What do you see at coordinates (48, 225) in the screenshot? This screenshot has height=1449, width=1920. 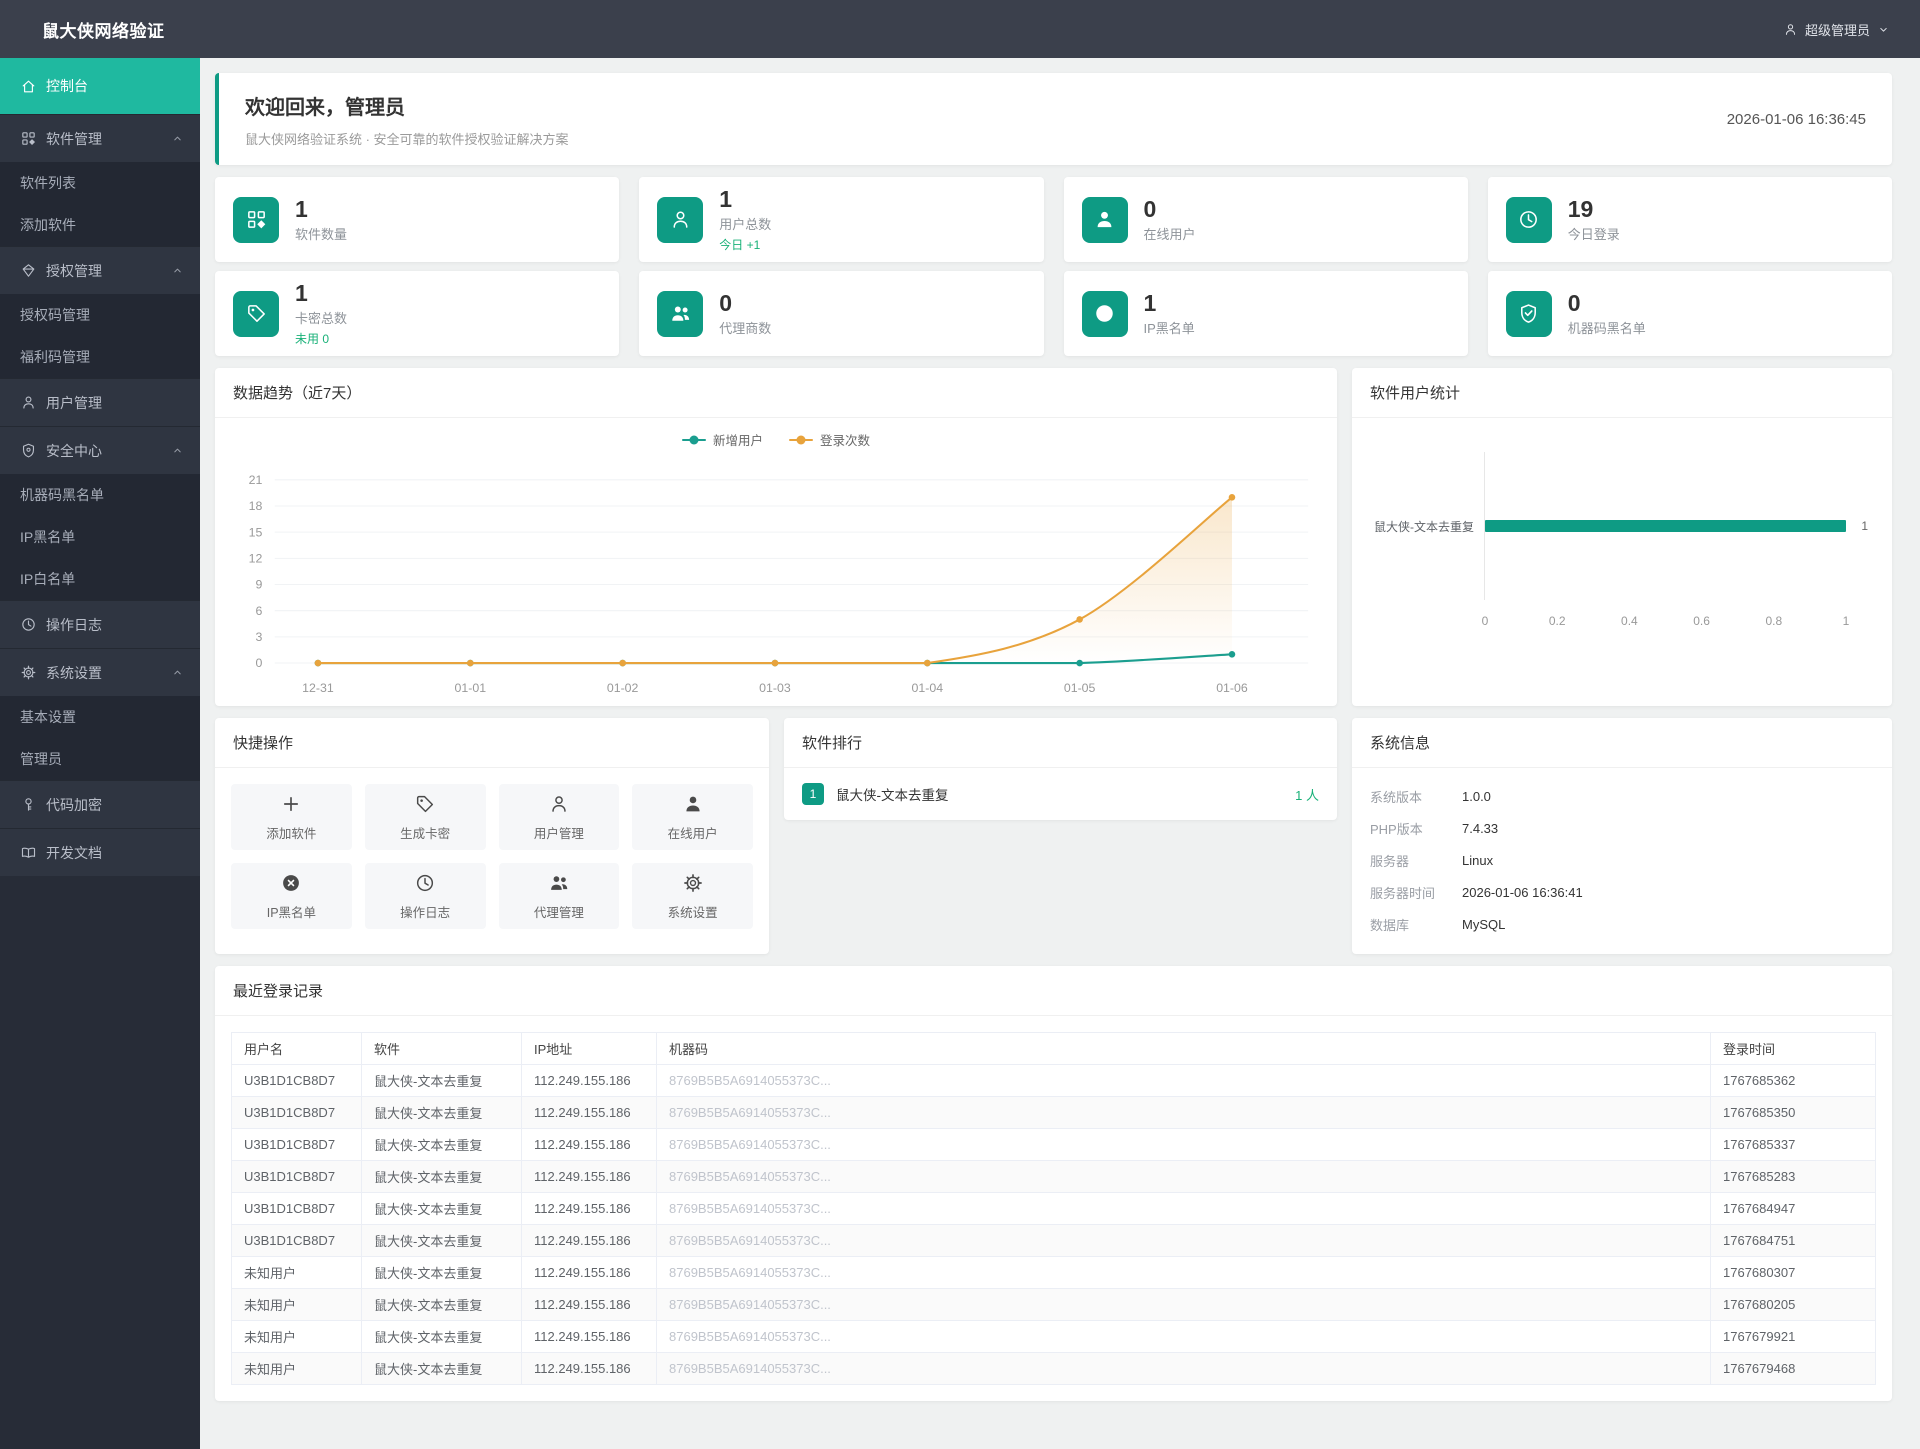 I see `sidebar-item-label: 添加软件` at bounding box center [48, 225].